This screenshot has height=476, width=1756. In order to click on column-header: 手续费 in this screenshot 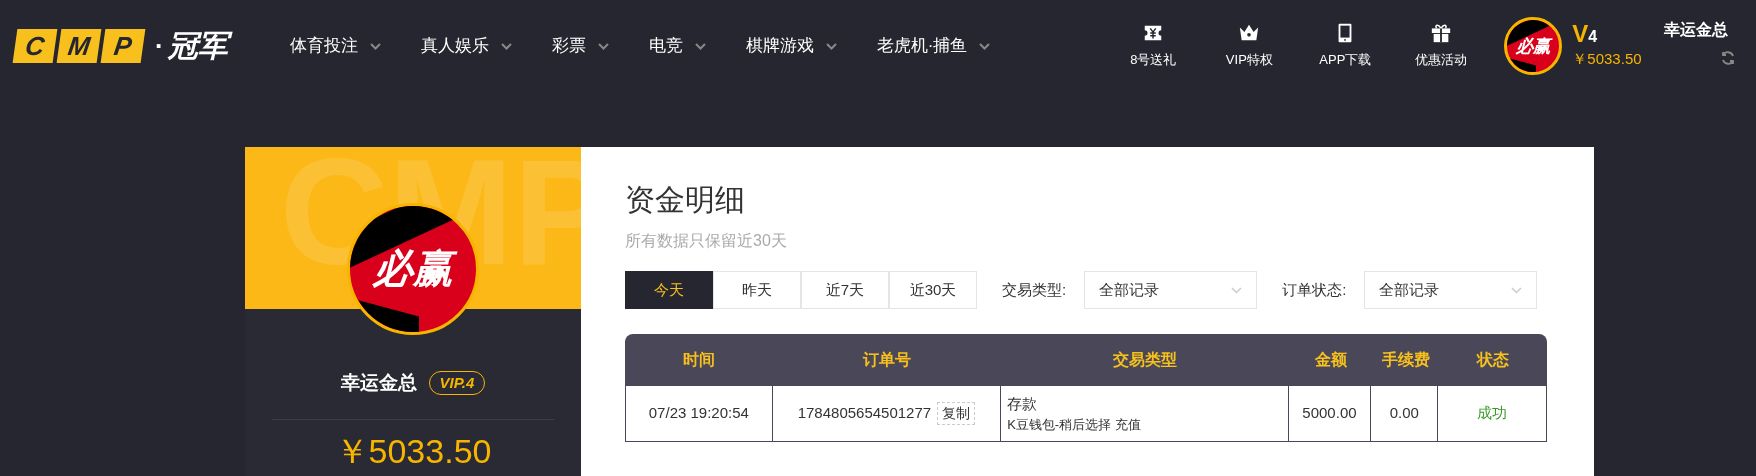, I will do `click(1405, 360)`.